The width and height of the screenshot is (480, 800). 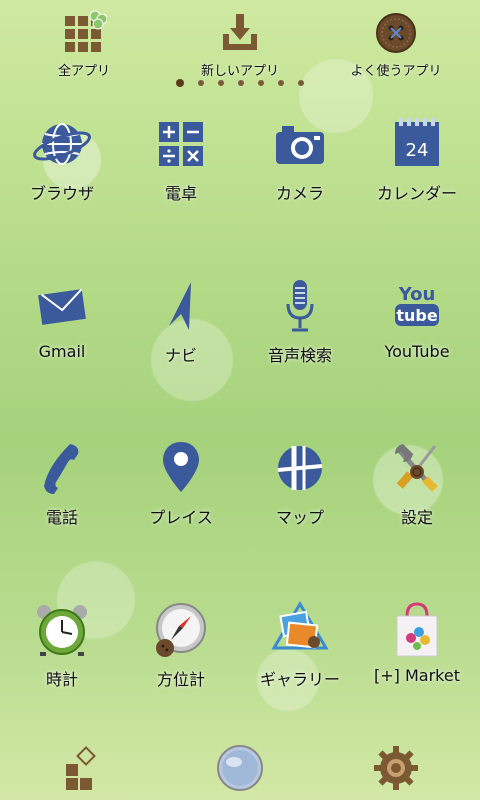 What do you see at coordinates (61, 193) in the screenshot?
I see `app-label: ブラウザ` at bounding box center [61, 193].